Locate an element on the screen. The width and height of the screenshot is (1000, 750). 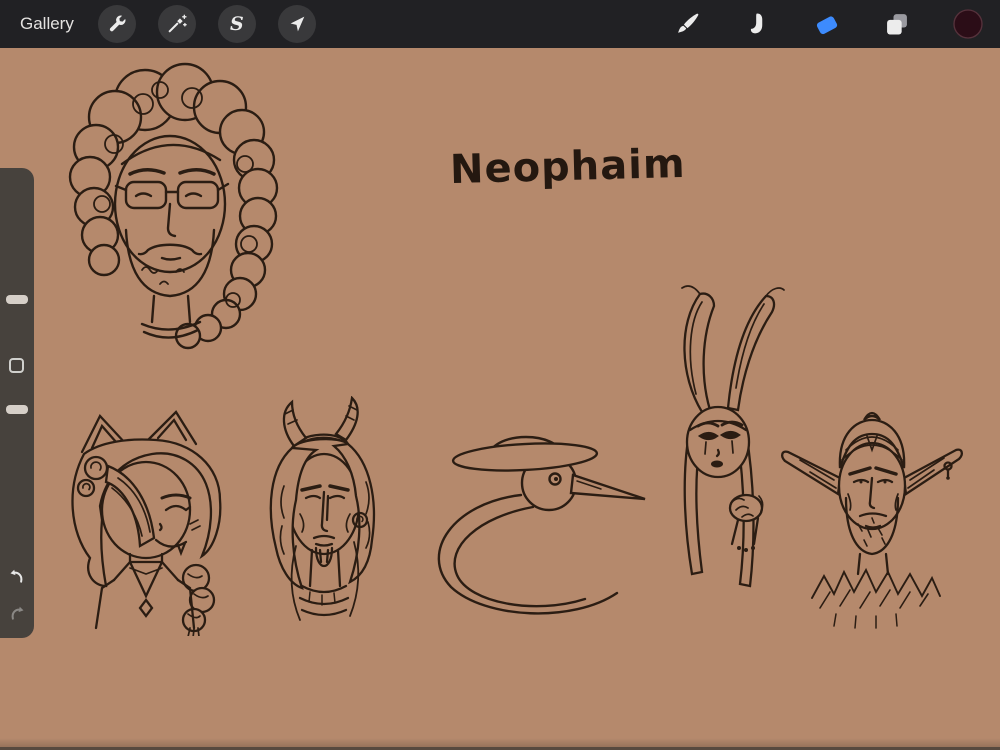
transform-button is located at coordinates (296, 24).